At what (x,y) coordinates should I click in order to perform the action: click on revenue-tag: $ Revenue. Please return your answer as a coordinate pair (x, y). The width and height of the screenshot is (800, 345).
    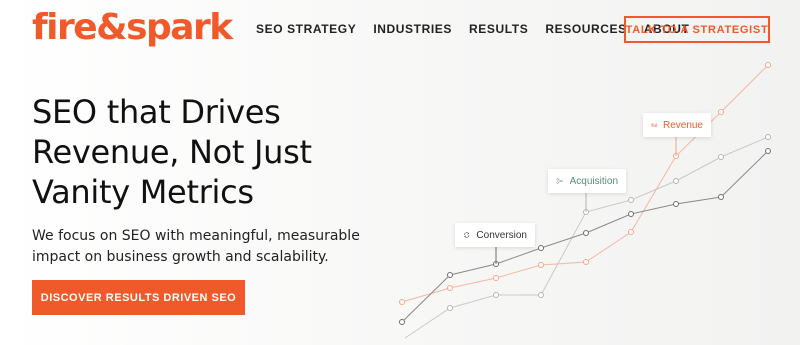
    Looking at the image, I should click on (677, 125).